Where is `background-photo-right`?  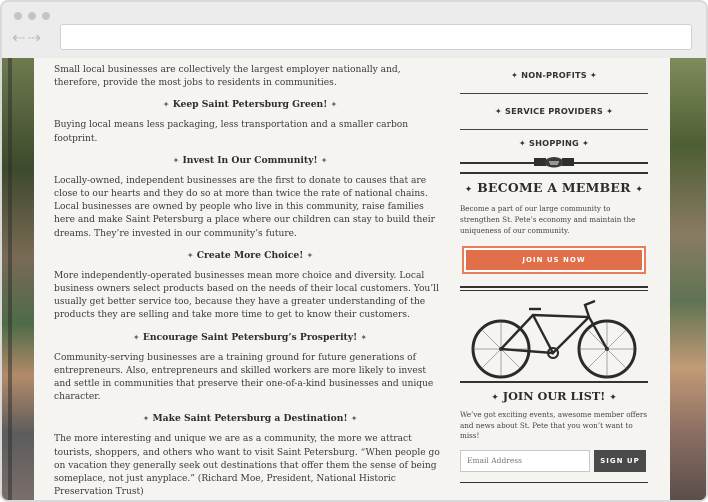
background-photo-right is located at coordinates (688, 279).